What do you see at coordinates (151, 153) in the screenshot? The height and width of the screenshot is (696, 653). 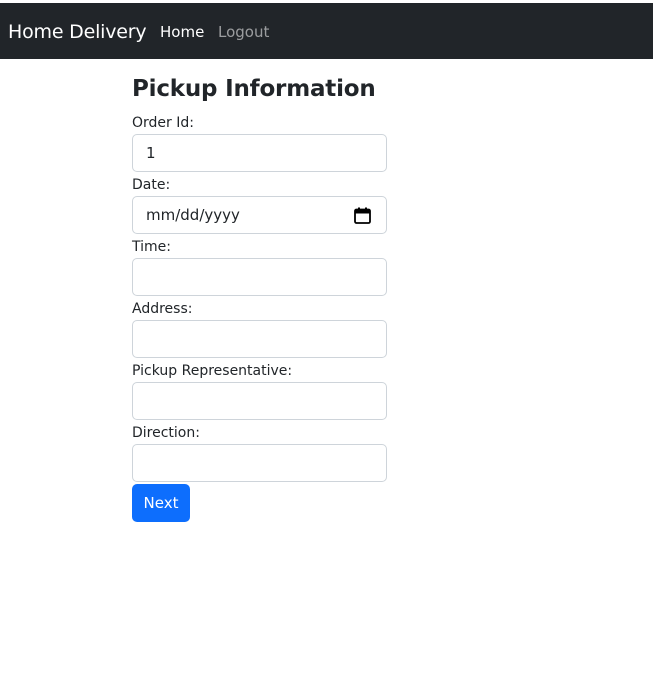 I see `order-id-value: 1` at bounding box center [151, 153].